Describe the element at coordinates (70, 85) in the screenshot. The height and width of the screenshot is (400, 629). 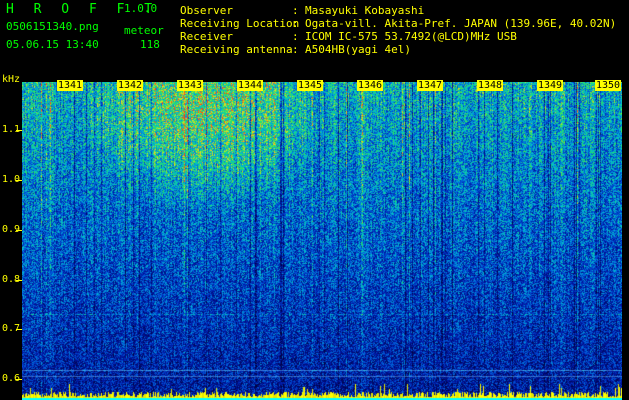
I see `x-tick-label-1341: 1341` at that location.